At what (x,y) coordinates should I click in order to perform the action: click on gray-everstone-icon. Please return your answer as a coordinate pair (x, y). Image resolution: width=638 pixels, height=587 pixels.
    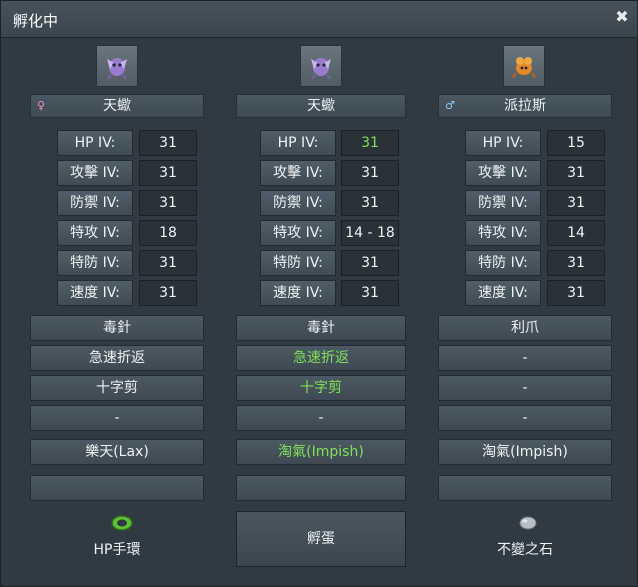
    Looking at the image, I should click on (528, 523).